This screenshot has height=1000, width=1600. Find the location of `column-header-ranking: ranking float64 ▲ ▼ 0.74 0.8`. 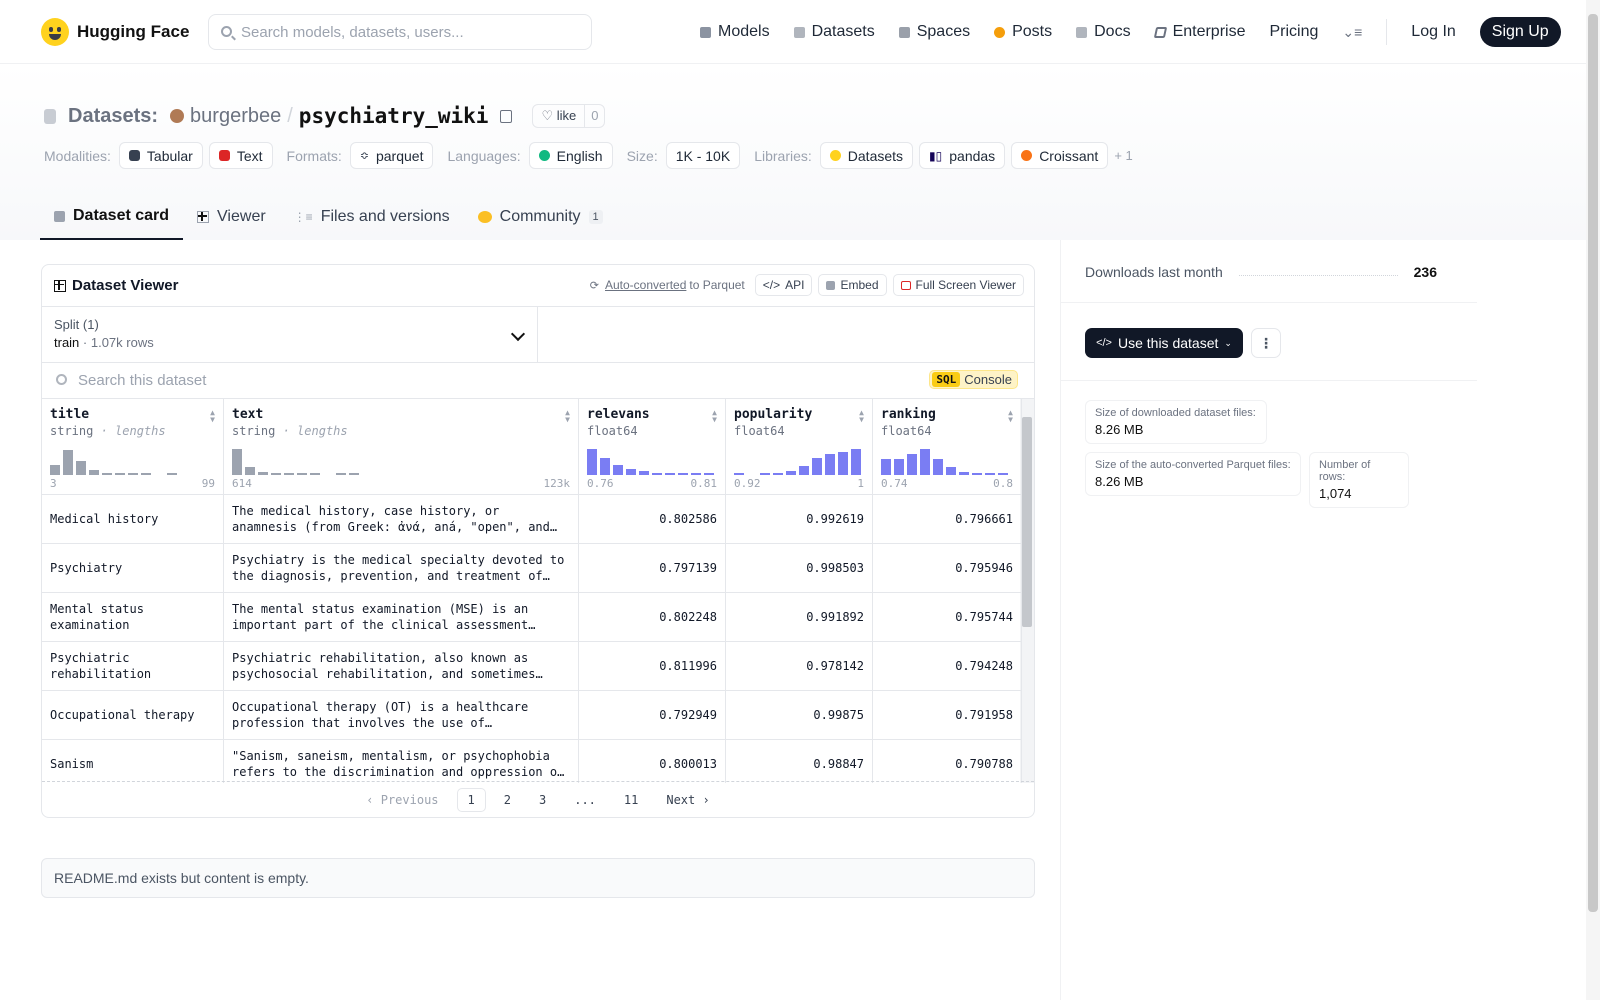

column-header-ranking: ranking float64 ▲ ▼ 0.74 0.8 is located at coordinates (947, 447).